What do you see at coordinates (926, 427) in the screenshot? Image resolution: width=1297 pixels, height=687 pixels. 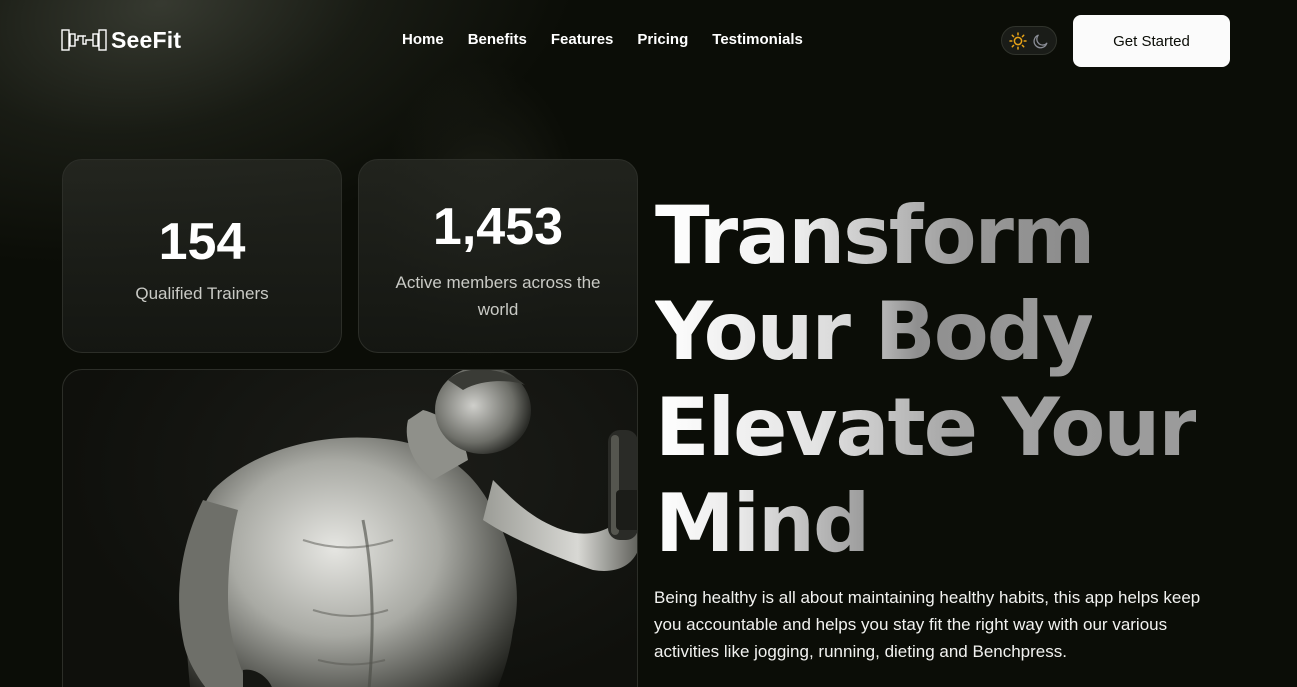 I see `headline-line-3: Elevate Your` at bounding box center [926, 427].